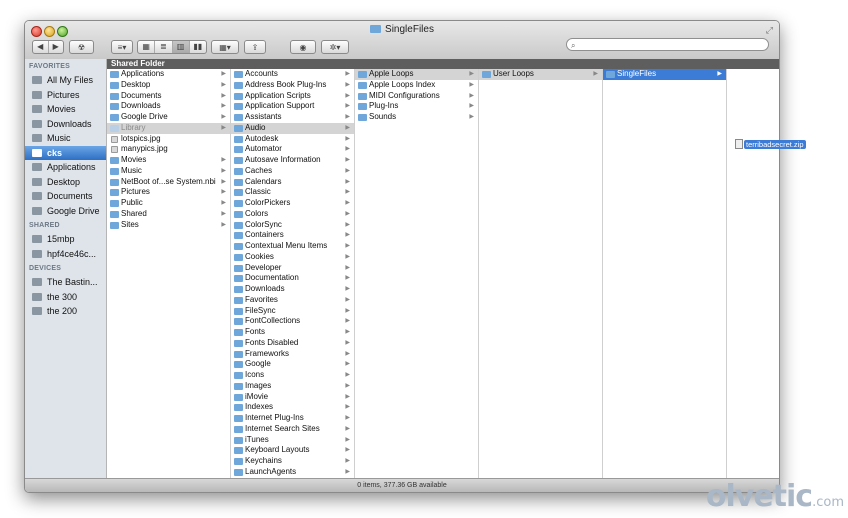  What do you see at coordinates (292, 364) in the screenshot?
I see `list-item: Google ▶` at bounding box center [292, 364].